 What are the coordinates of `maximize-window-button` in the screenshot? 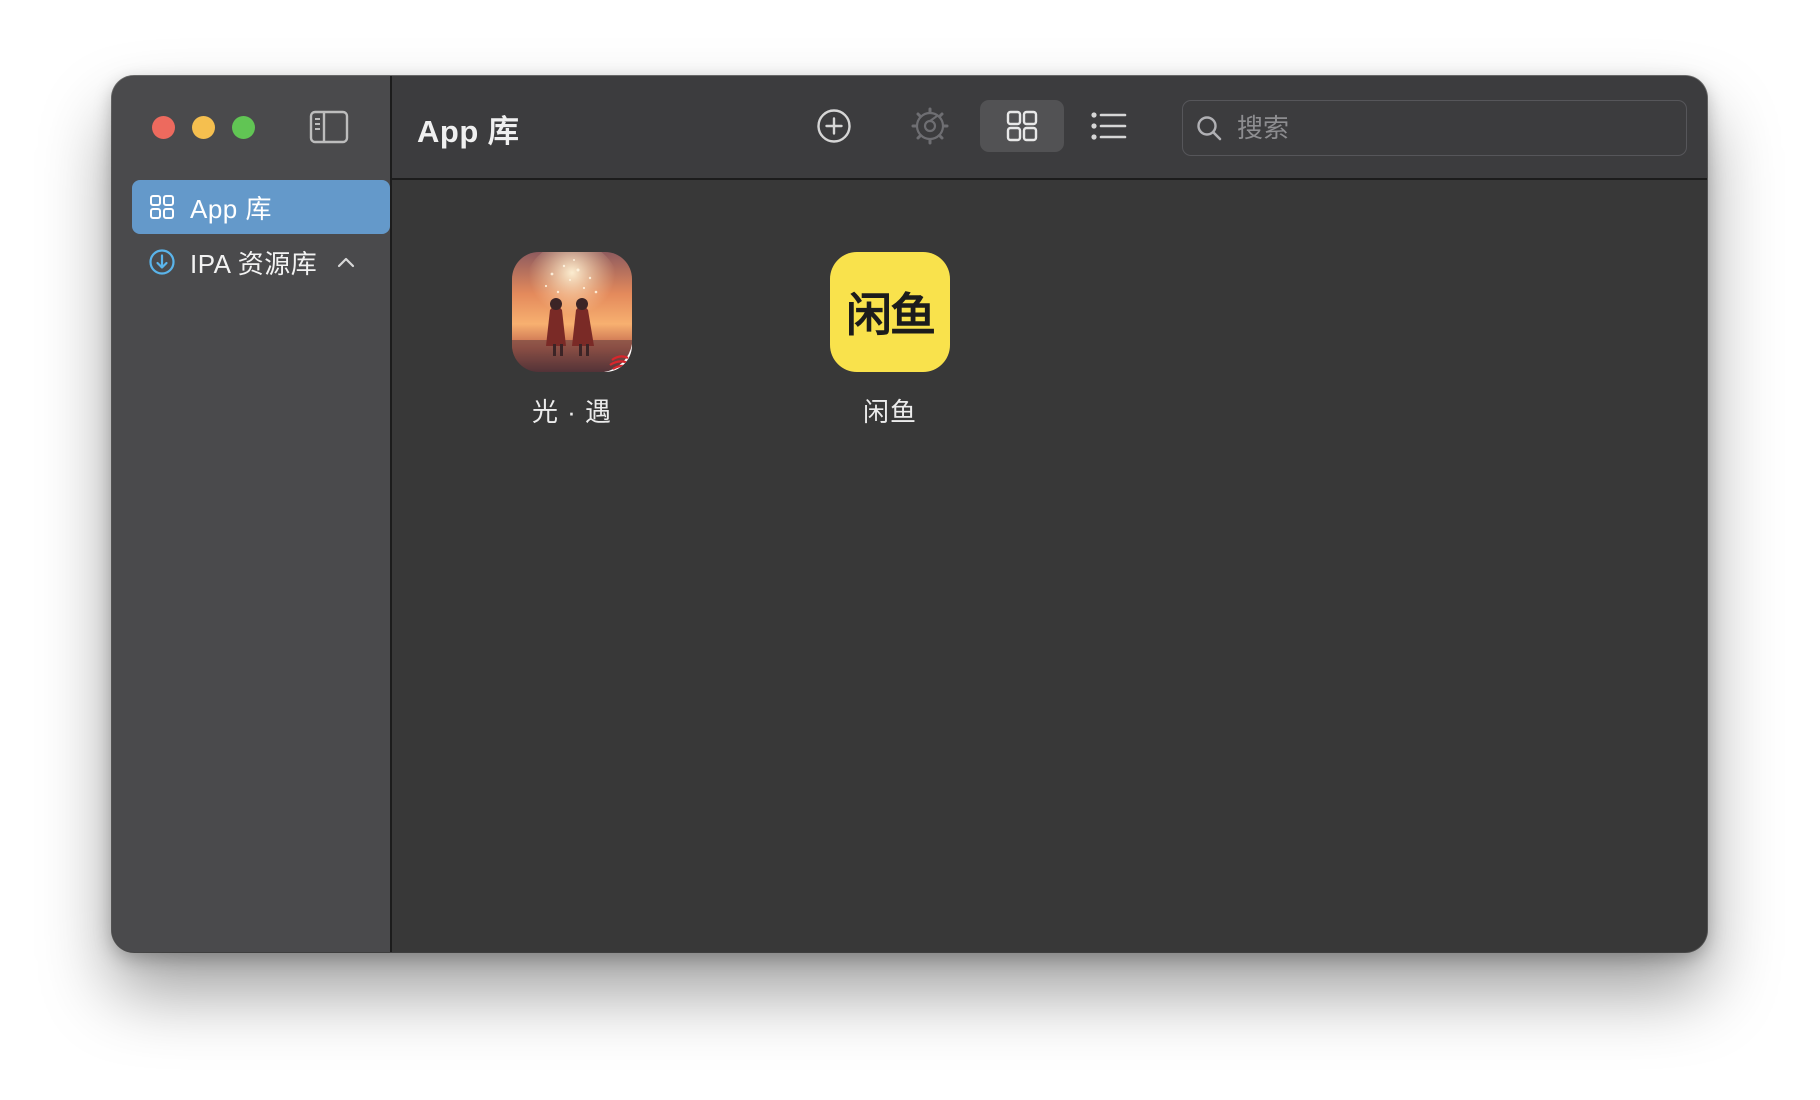 It's located at (243, 127).